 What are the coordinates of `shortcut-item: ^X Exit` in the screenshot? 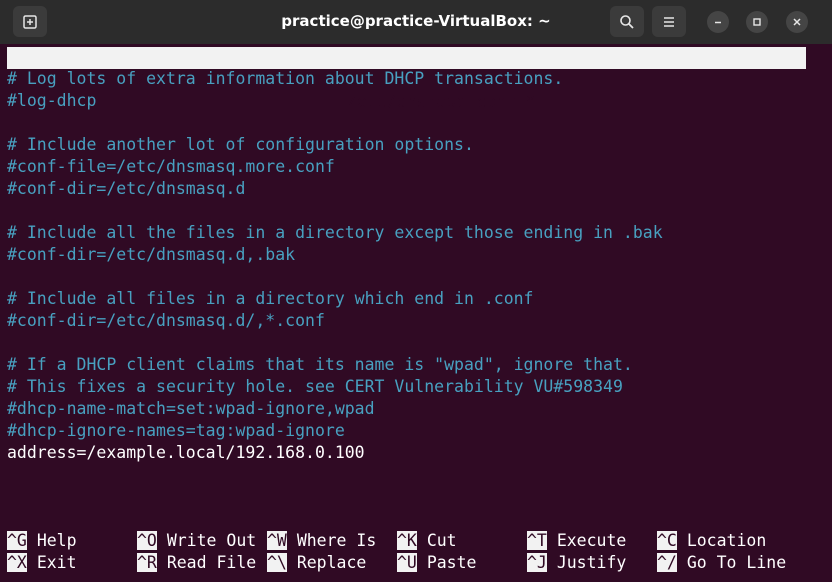 It's located at (42, 563).